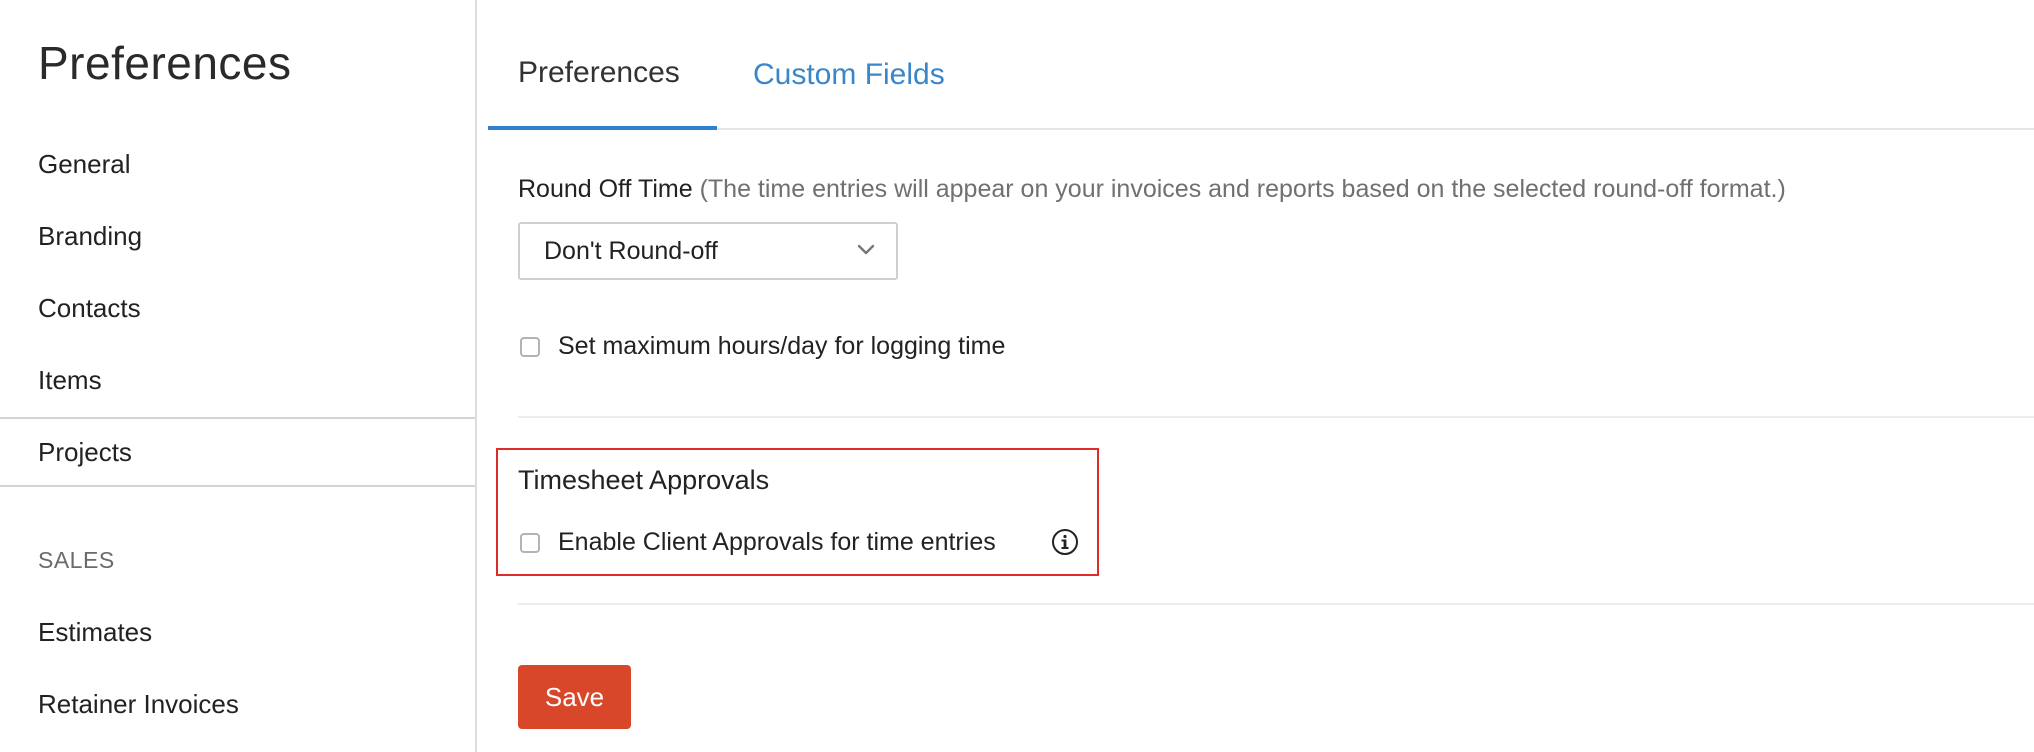  I want to click on max-hours-checkbox, so click(530, 347).